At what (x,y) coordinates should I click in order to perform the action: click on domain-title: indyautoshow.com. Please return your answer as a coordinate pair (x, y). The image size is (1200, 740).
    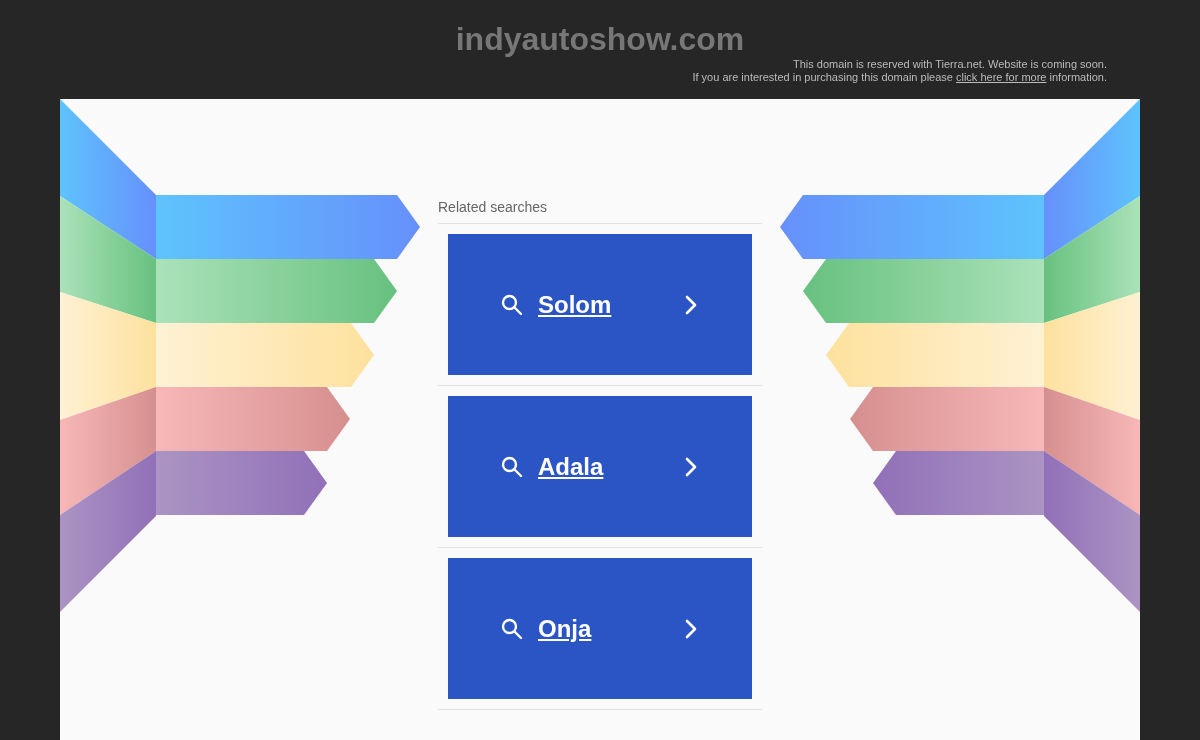
    Looking at the image, I should click on (600, 39).